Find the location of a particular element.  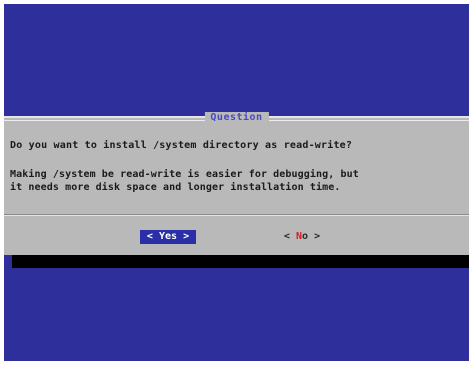

no-right-bracket: > is located at coordinates (317, 236).